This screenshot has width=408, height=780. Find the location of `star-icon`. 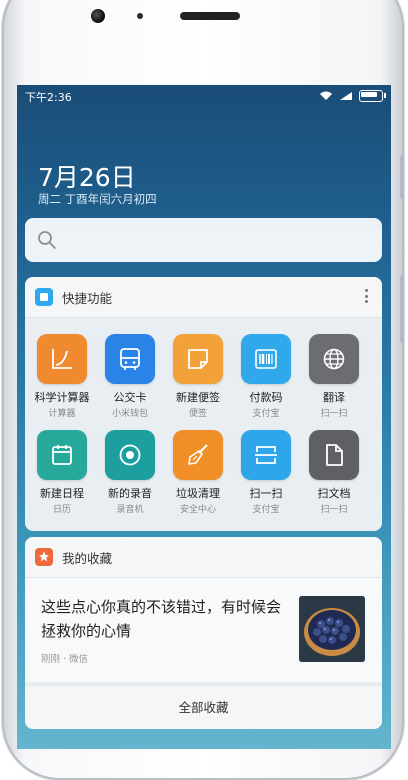

star-icon is located at coordinates (44, 557).